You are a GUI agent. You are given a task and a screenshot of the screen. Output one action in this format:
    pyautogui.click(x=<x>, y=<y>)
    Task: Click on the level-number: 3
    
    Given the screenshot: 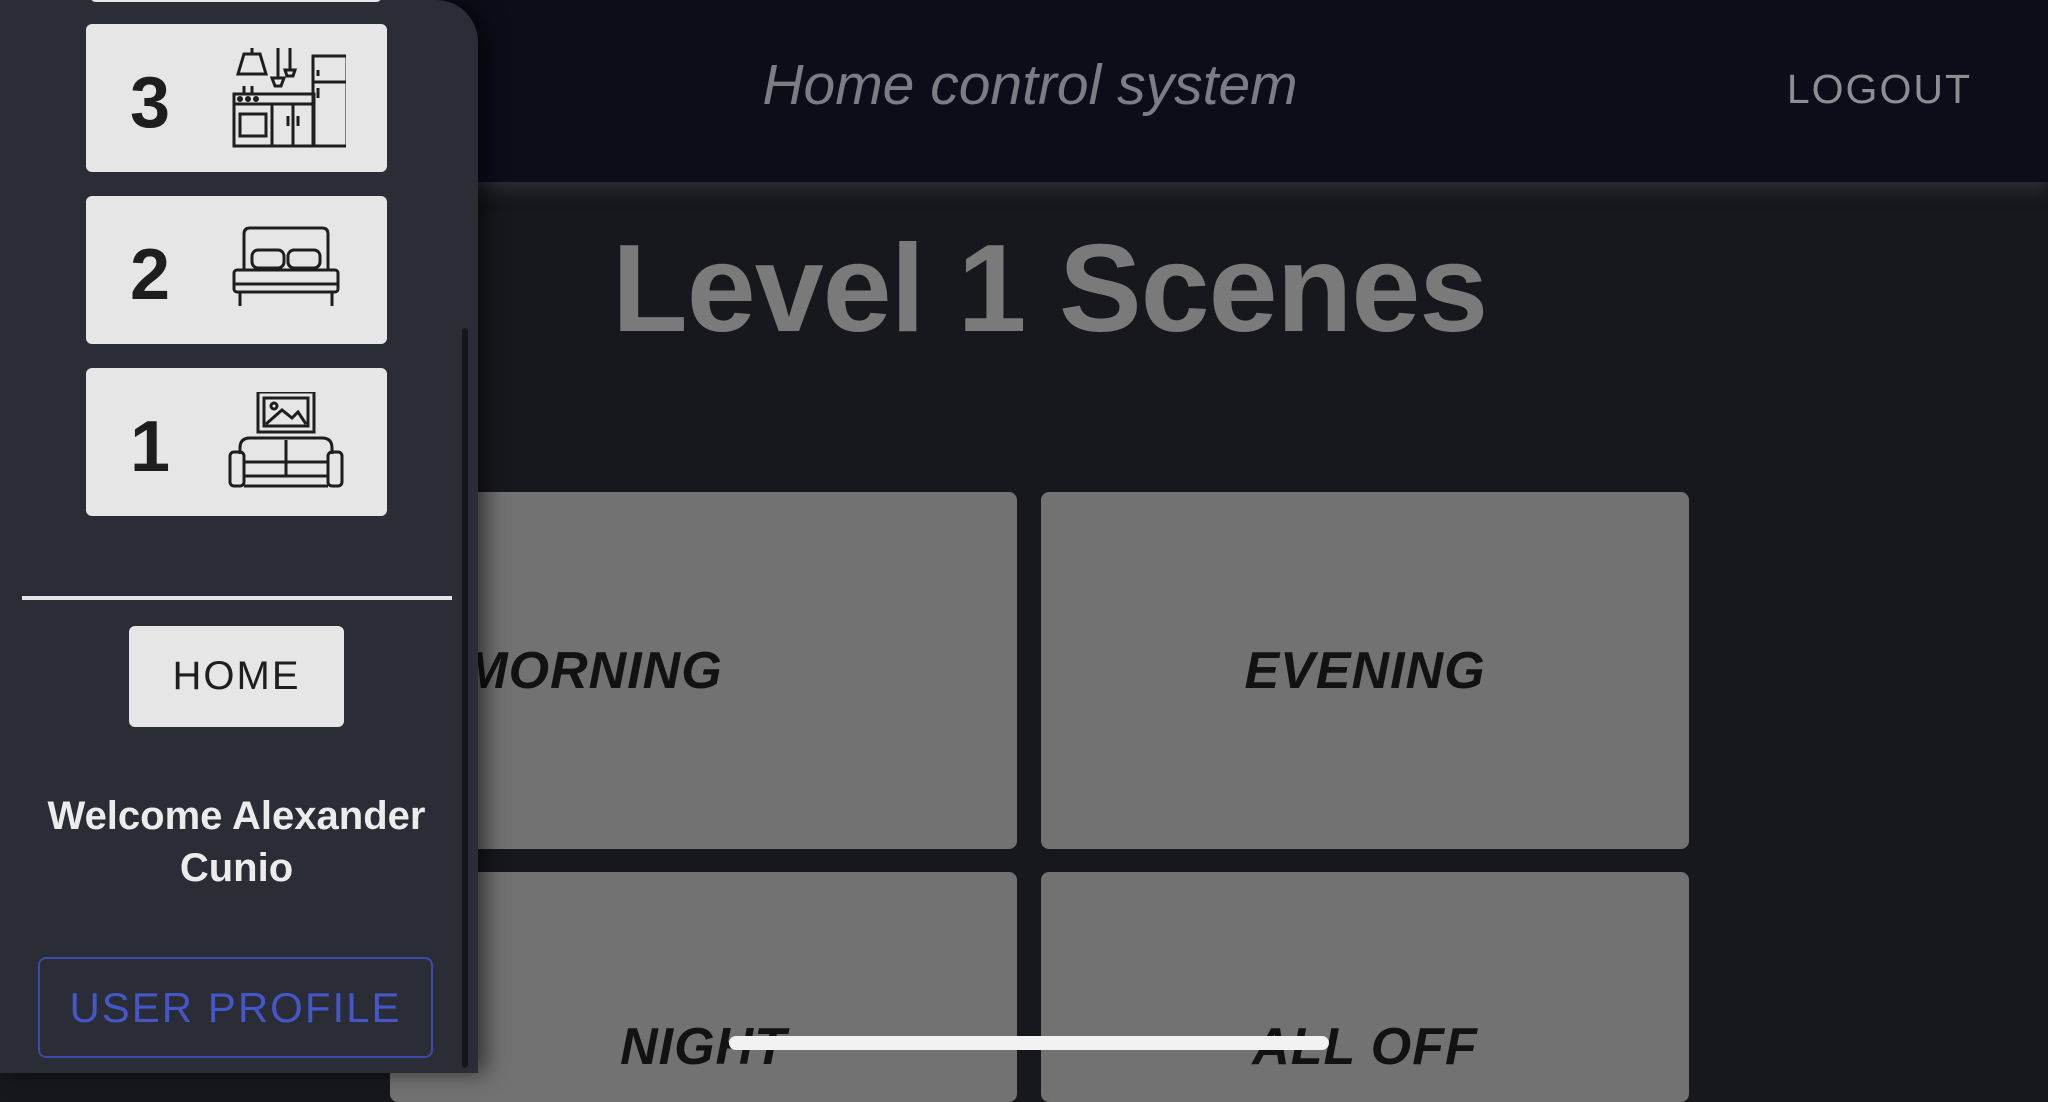 What is the action you would take?
    pyautogui.click(x=150, y=103)
    